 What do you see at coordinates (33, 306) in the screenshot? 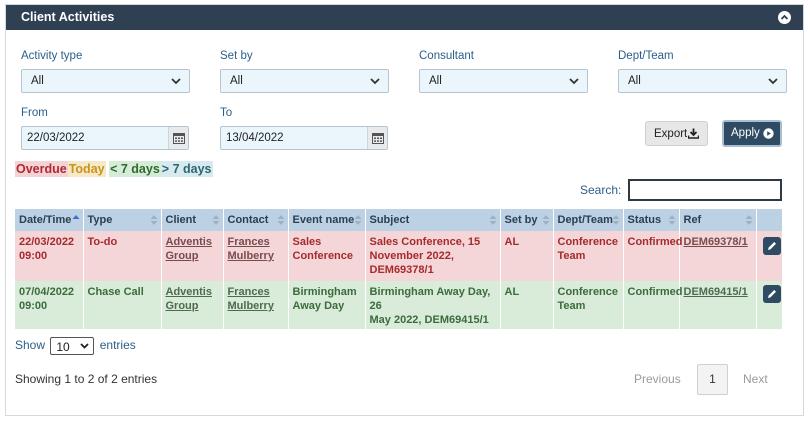
I see `cell-time: 09:00` at bounding box center [33, 306].